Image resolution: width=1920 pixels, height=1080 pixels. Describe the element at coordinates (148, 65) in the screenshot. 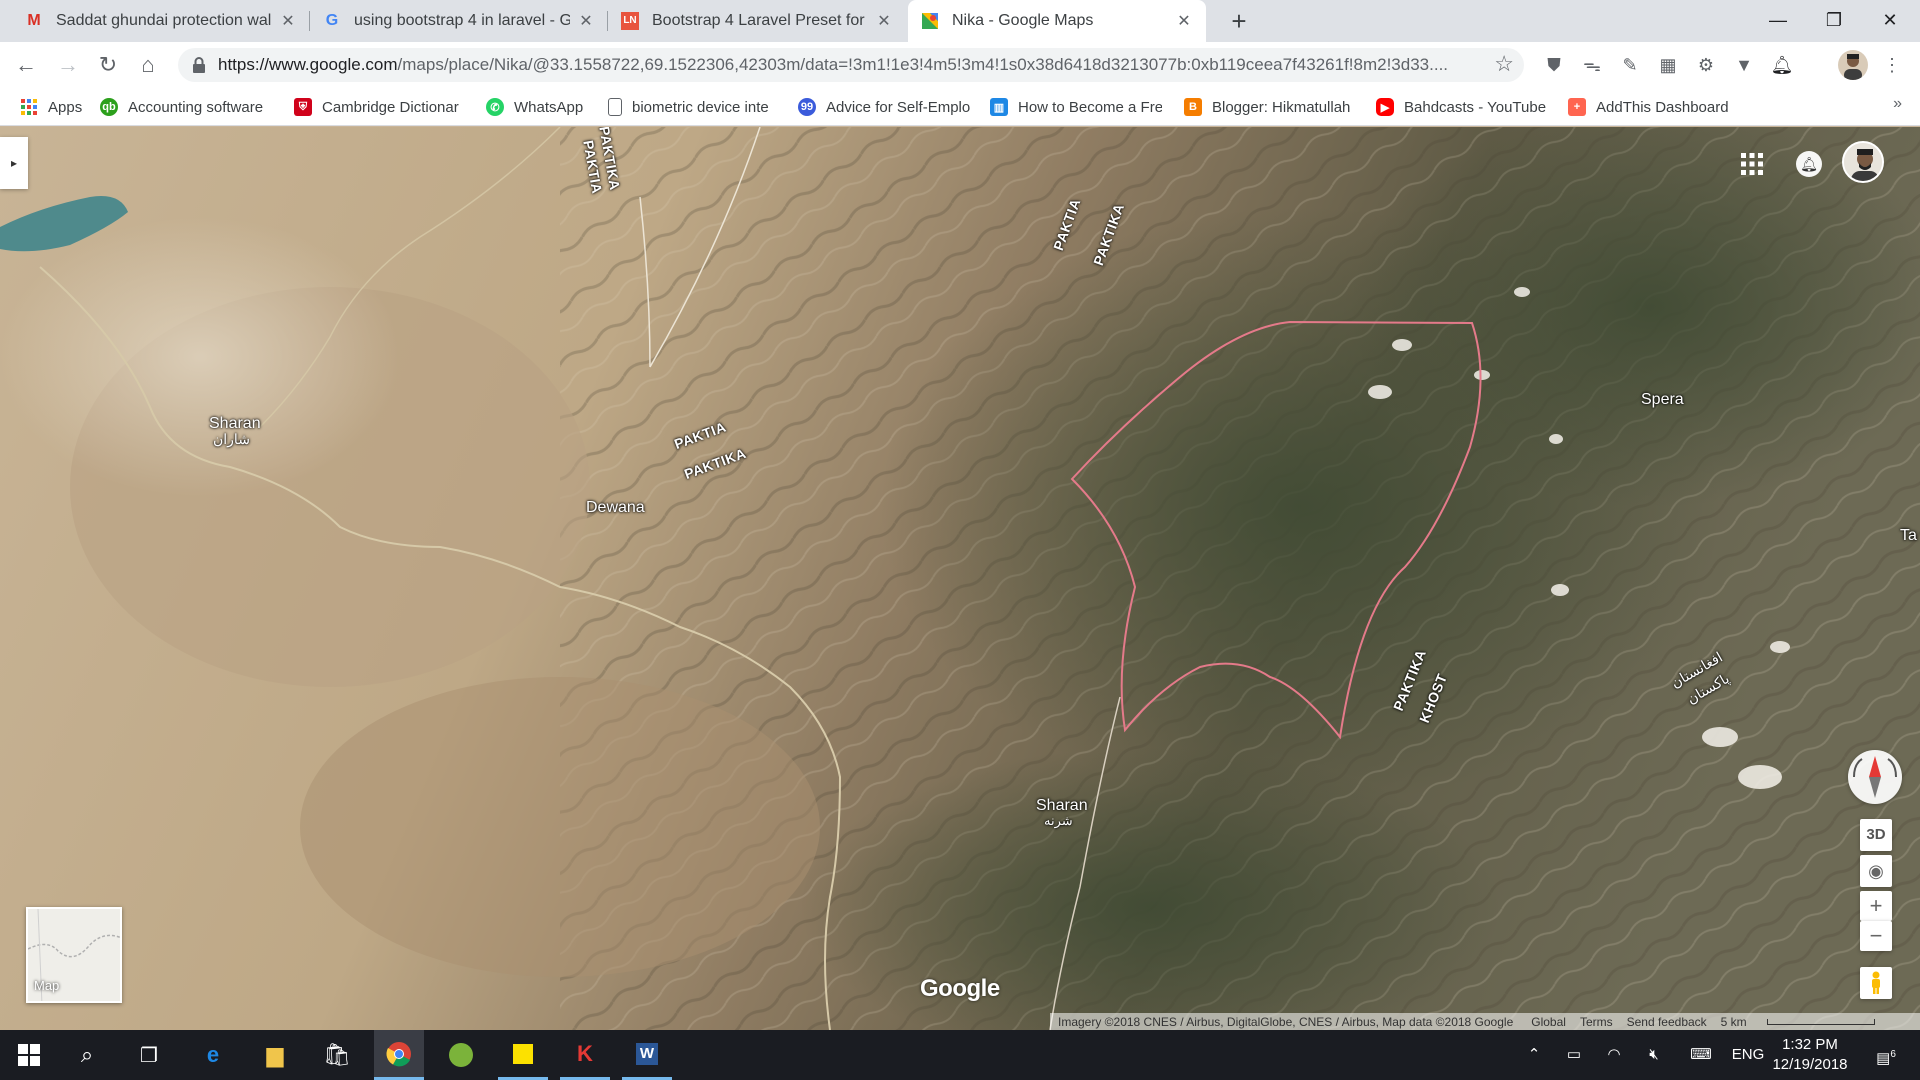

I see `home-icon: ⌂` at that location.